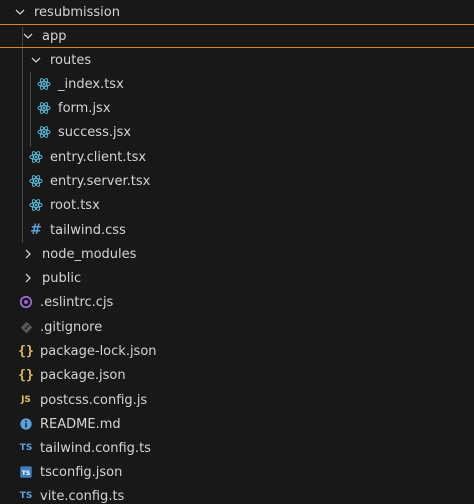 The image size is (474, 504). Describe the element at coordinates (81, 472) in the screenshot. I see `file-label: tsconfig.json` at that location.